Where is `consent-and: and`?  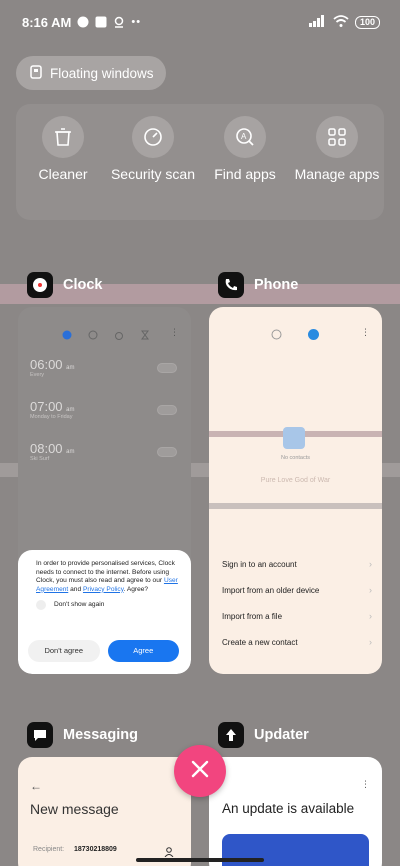
consent-and: and is located at coordinates (76, 589).